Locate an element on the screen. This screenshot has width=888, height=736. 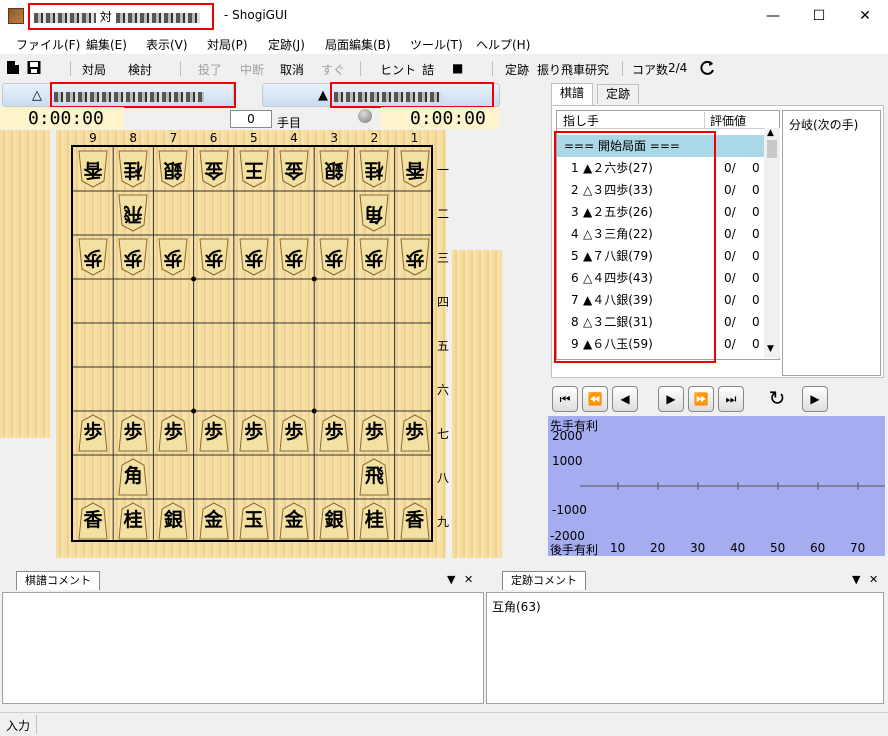
go-last-button: ⏭ is located at coordinates (731, 399).